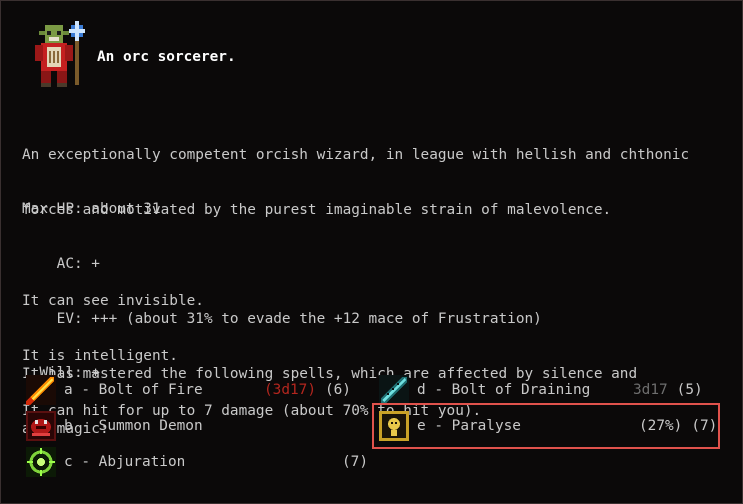  What do you see at coordinates (41, 462) in the screenshot?
I see `abjuration-icon` at bounding box center [41, 462].